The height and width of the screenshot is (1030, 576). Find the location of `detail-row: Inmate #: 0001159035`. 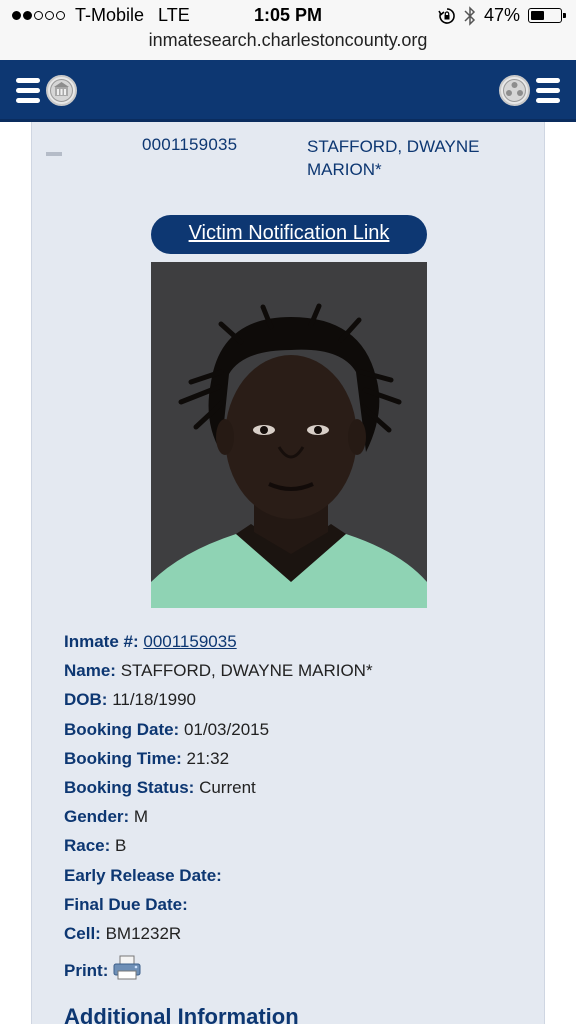

detail-row: Inmate #: 0001159035 is located at coordinates (299, 644).